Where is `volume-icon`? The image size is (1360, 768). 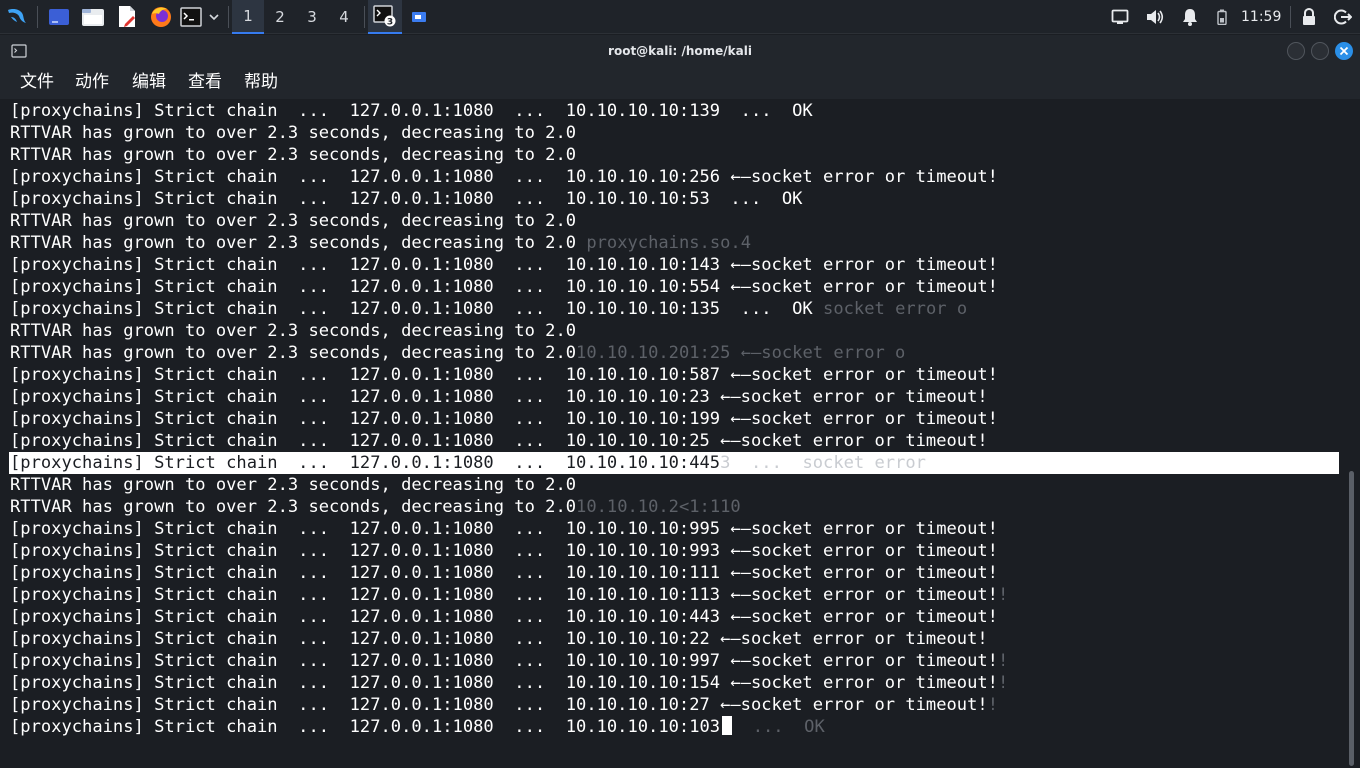
volume-icon is located at coordinates (1155, 17).